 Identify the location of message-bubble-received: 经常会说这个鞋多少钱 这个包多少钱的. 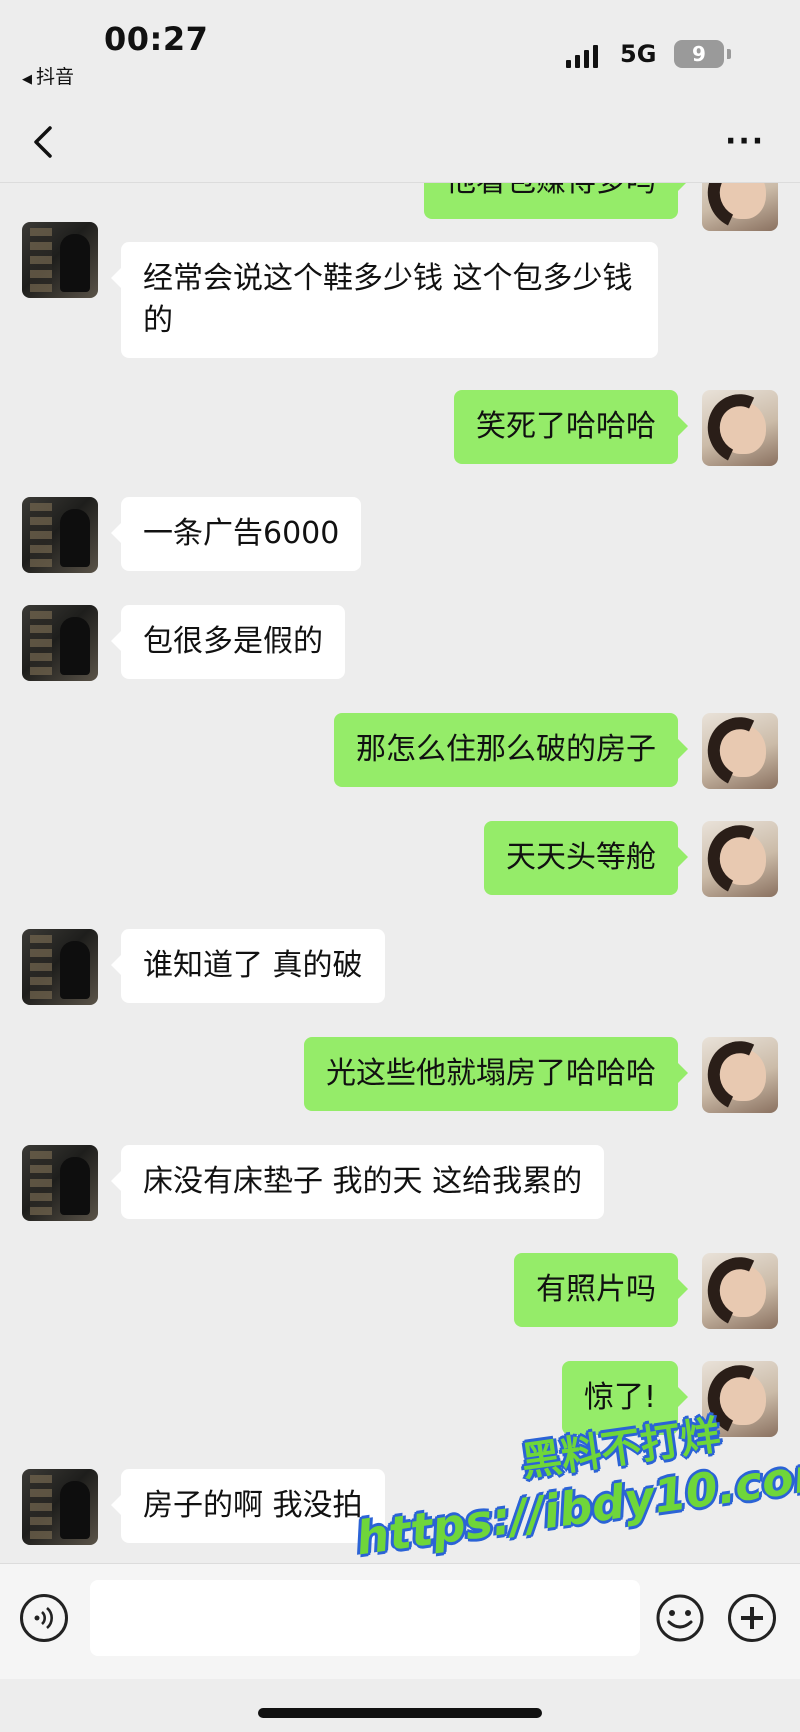
(384, 300).